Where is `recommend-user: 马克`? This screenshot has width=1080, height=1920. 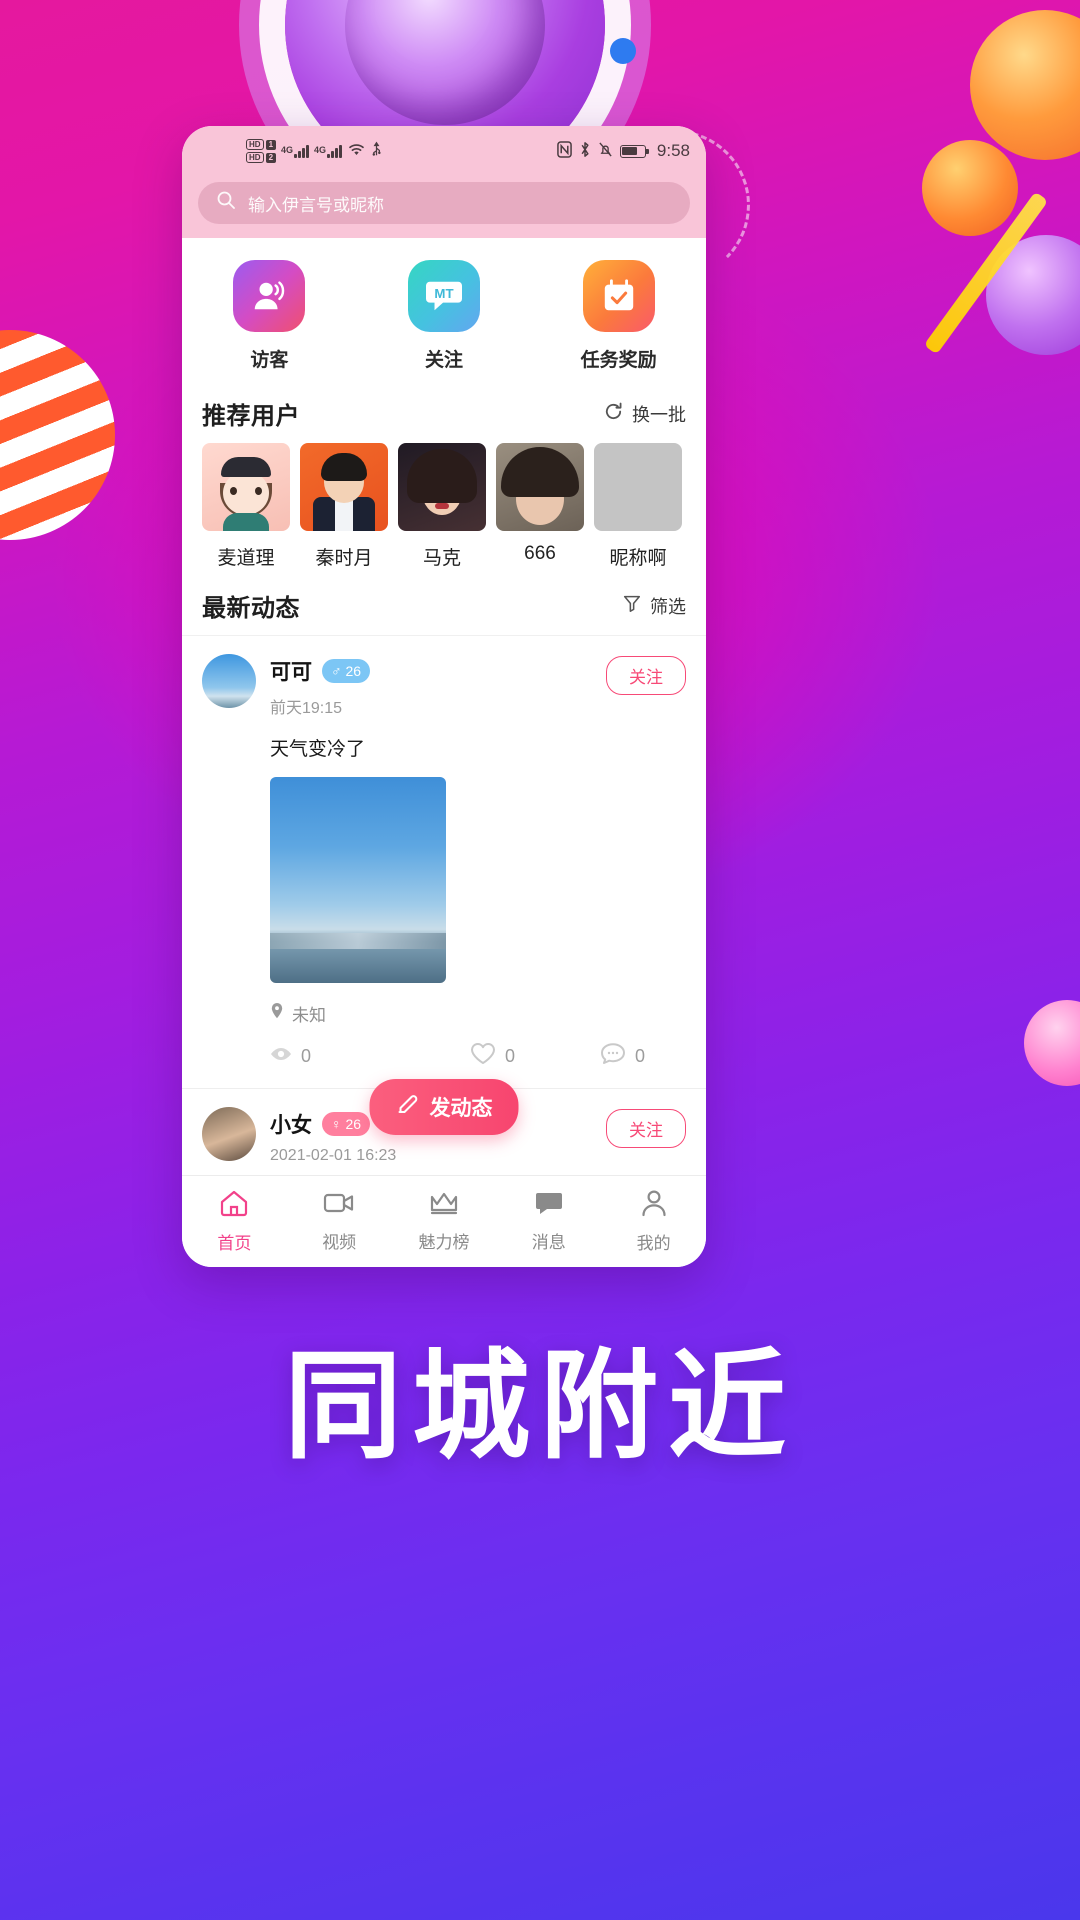
recommend-user: 马克 is located at coordinates (442, 506).